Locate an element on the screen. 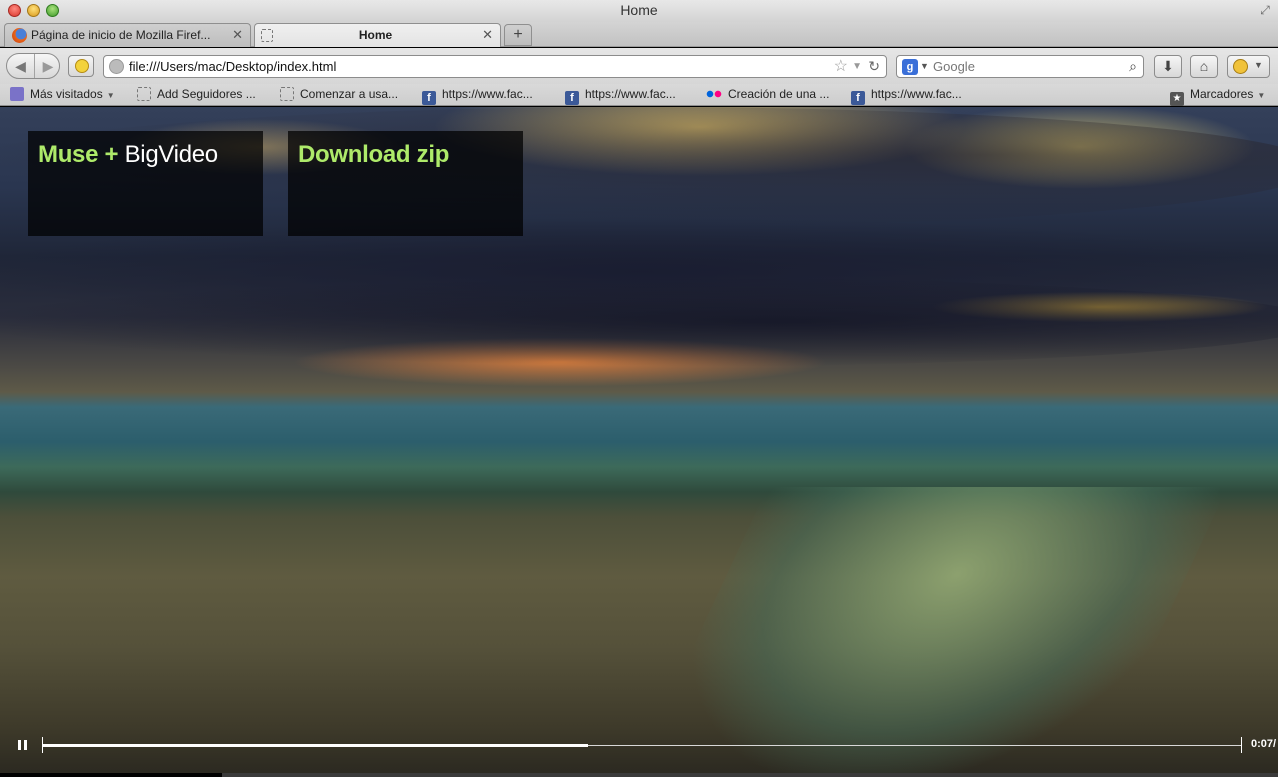  tab-groups-button is located at coordinates (81, 66).